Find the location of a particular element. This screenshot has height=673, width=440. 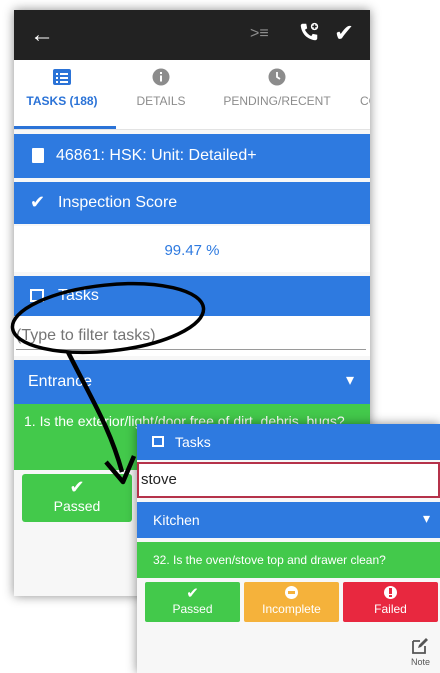

tab-bar: TASKS (188) DETAILS PENDING/RECENT CO is located at coordinates (192, 95).